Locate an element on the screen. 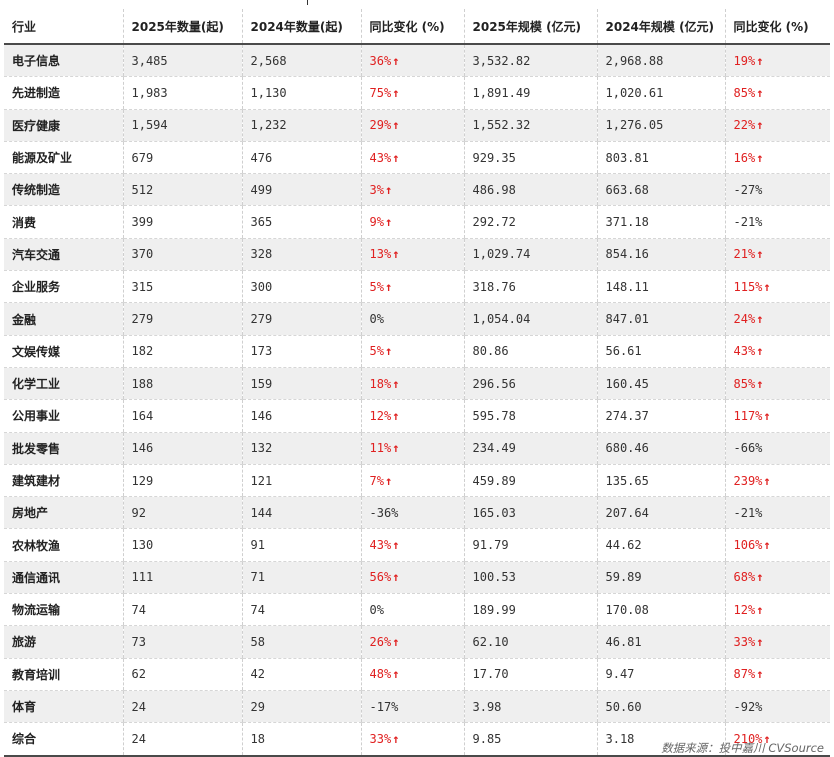  cell-scale-change-value: 106% is located at coordinates (748, 545).